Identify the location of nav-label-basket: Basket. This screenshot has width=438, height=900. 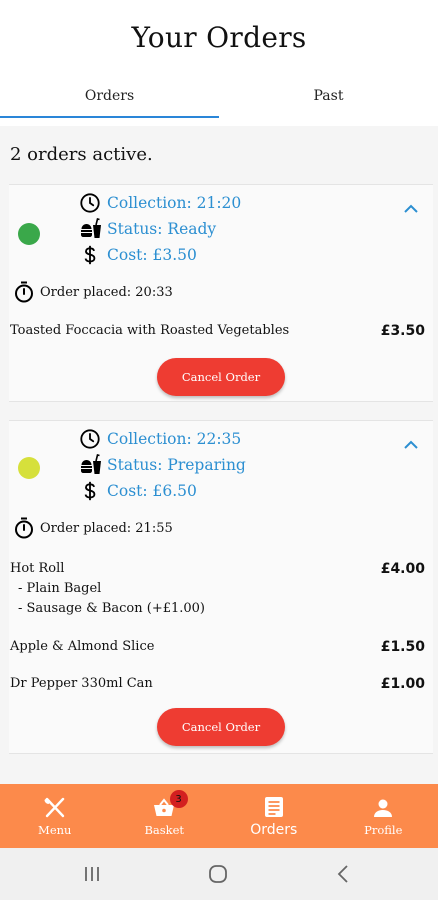
(164, 829).